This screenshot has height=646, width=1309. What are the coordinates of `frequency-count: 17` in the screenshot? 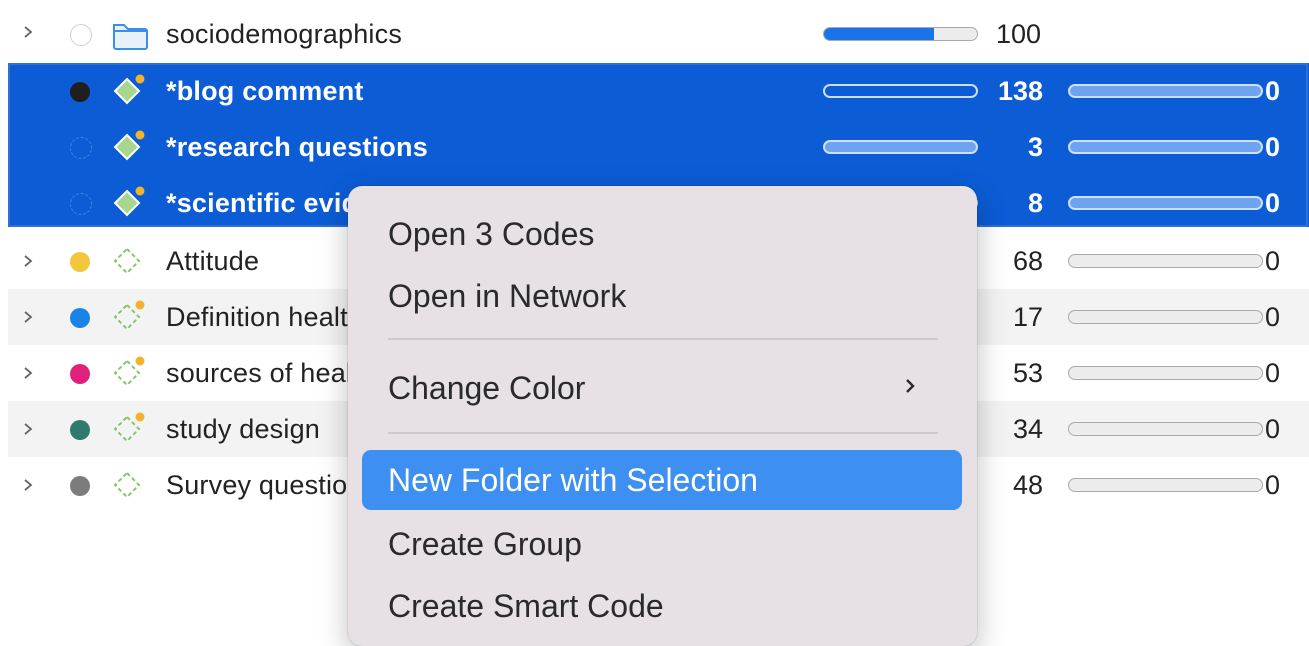 It's located at (1027, 317).